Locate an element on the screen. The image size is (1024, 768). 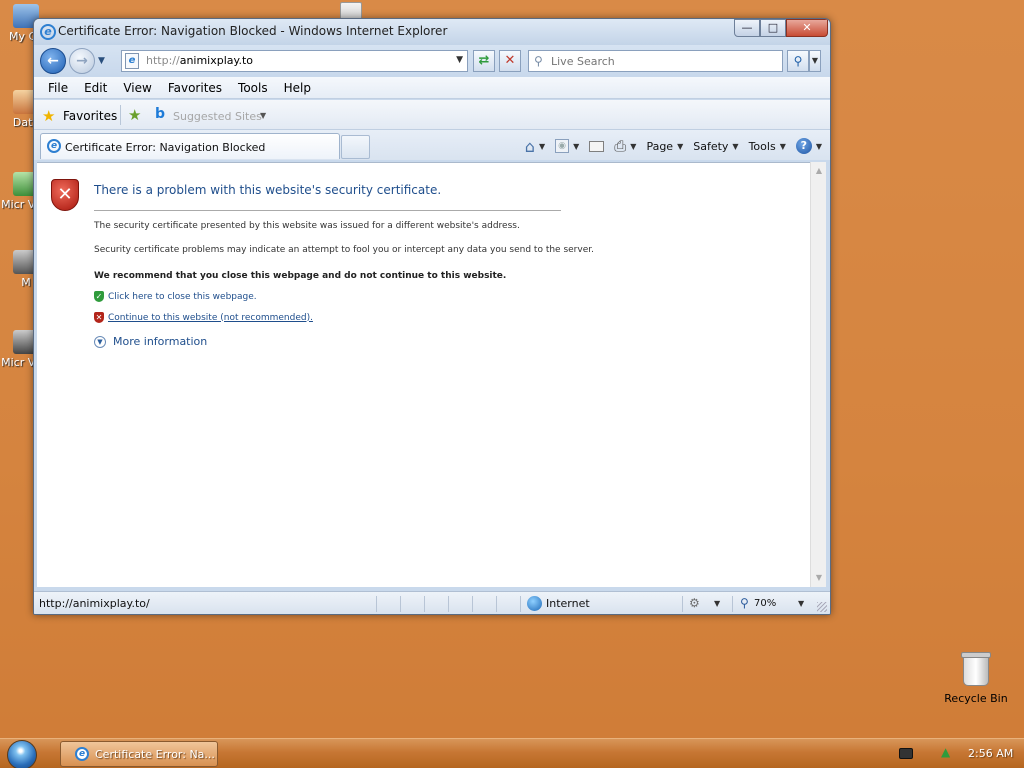
help-button: ? ▼ is located at coordinates (808, 146).